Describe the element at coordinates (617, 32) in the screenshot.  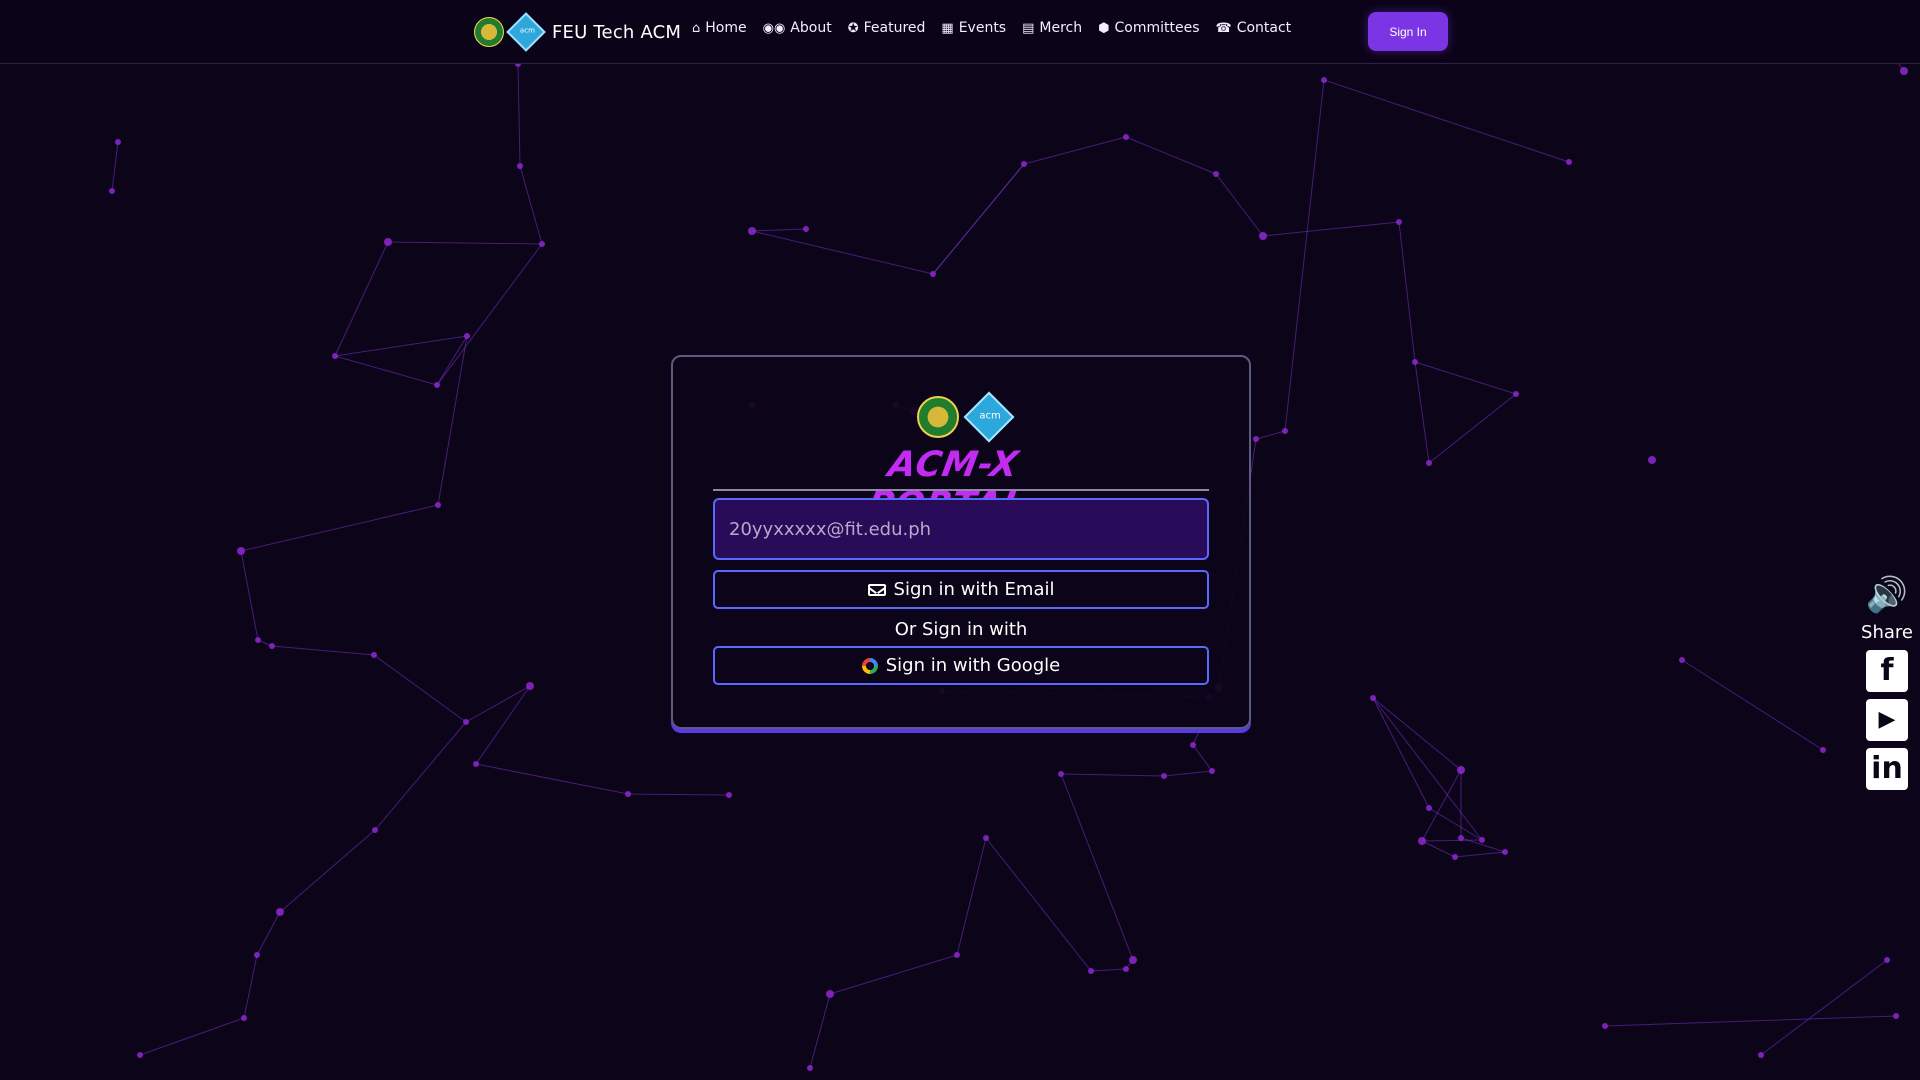
I see `brand-title: FEU Tech ACM` at that location.